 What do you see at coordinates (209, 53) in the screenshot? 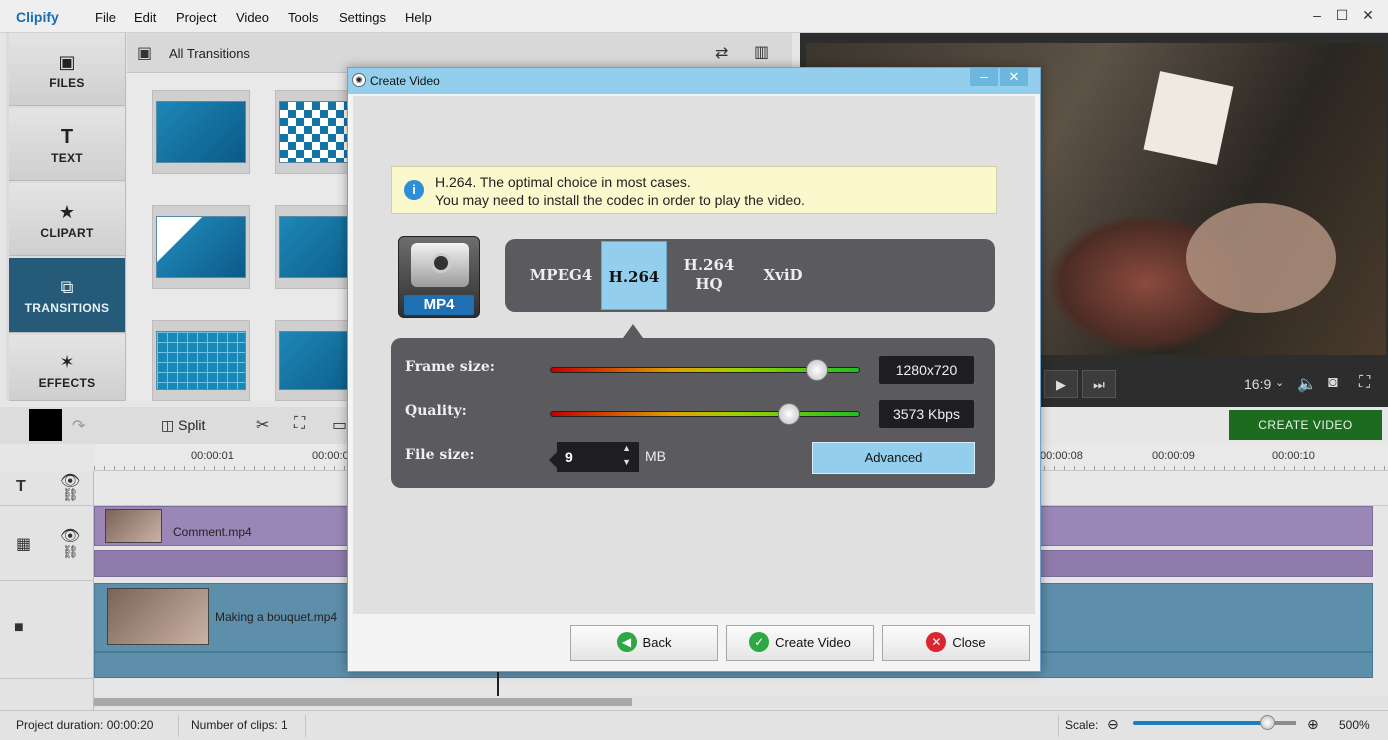
I see `transitions-title: All Transitions` at bounding box center [209, 53].